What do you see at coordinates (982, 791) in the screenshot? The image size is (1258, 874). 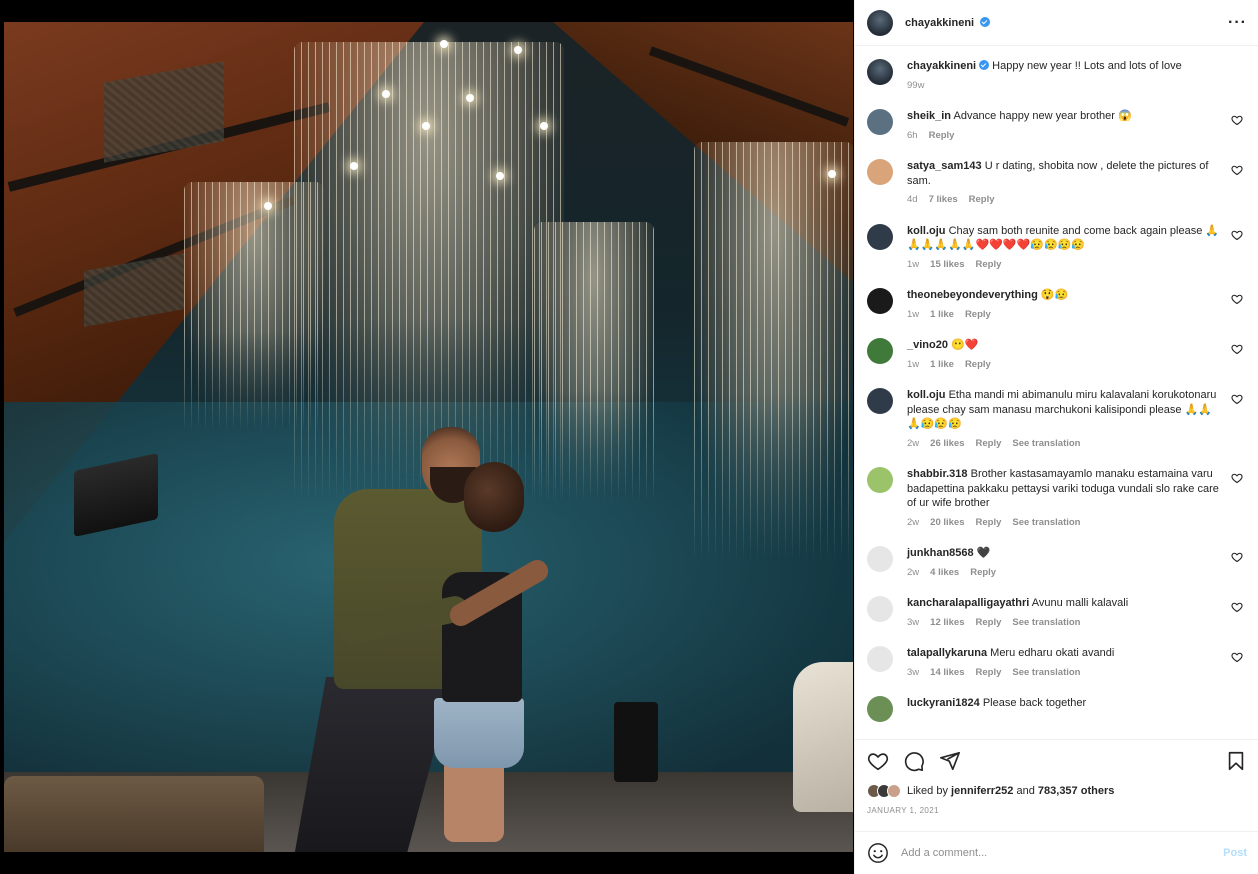 I see `liked-by-user: jenniferr252` at bounding box center [982, 791].